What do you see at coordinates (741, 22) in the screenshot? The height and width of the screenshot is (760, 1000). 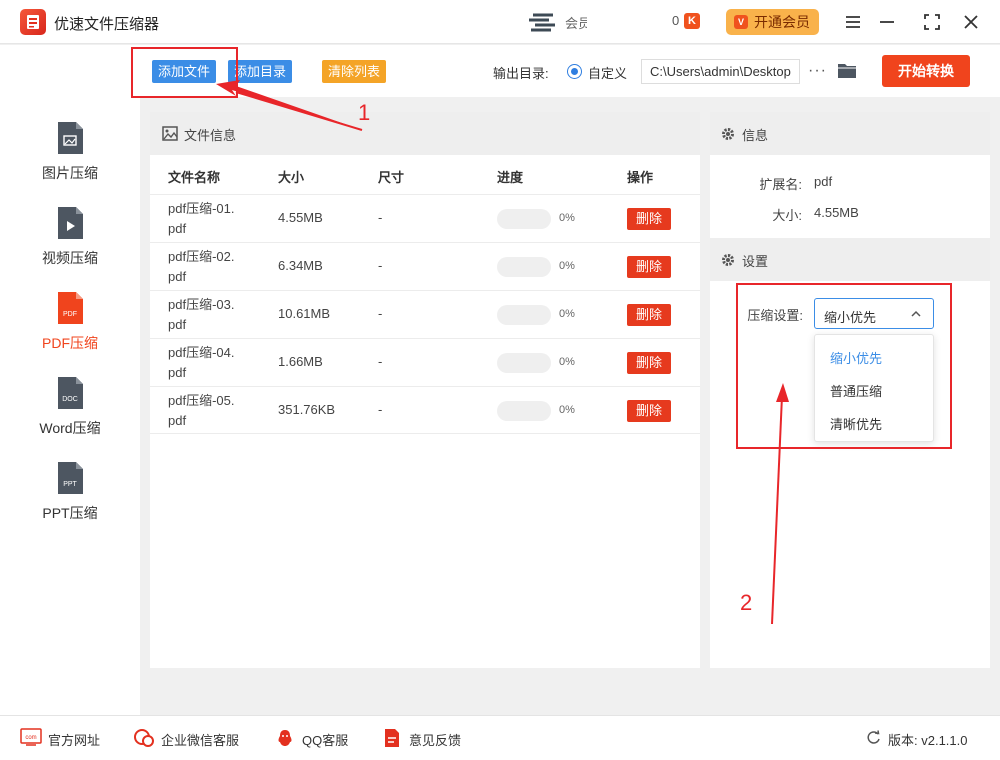 I see `vip-badge-icon: V` at bounding box center [741, 22].